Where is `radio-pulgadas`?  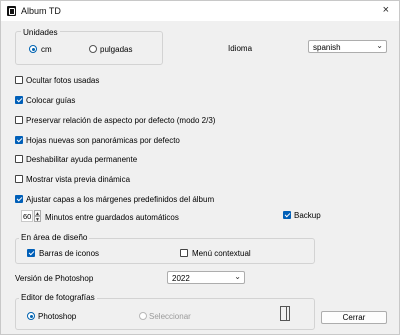
radio-pulgadas is located at coordinates (93, 49).